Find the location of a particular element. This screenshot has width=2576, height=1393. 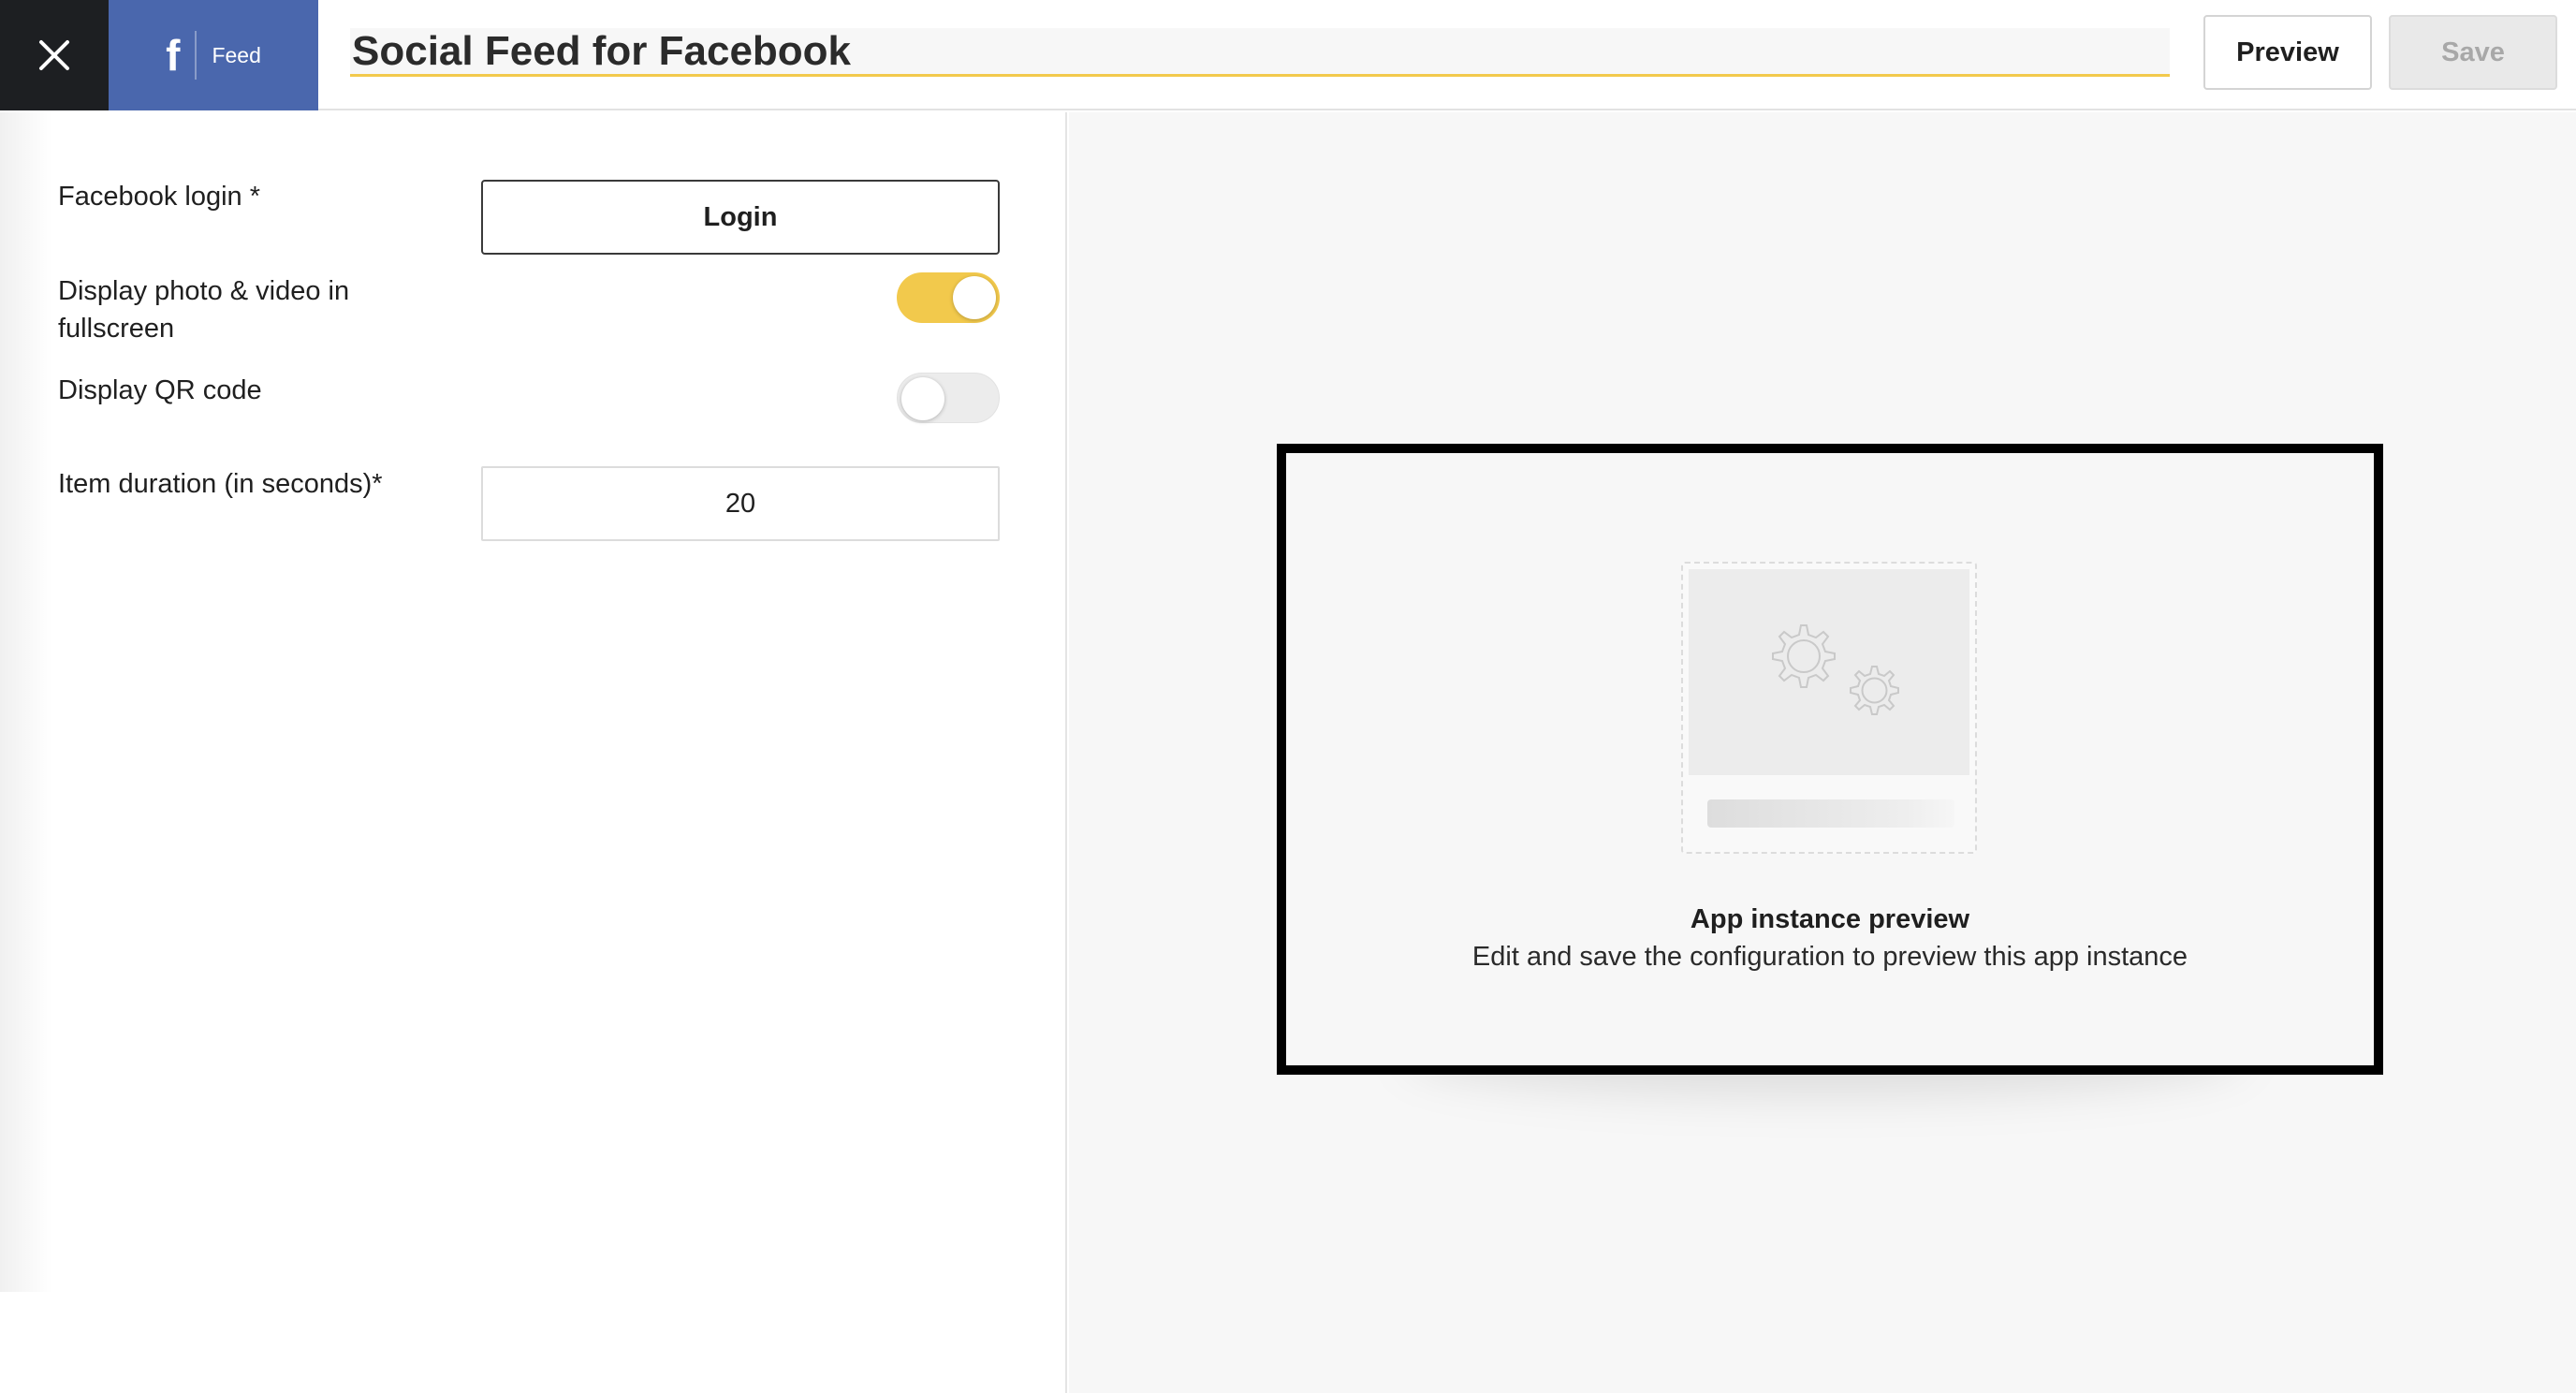

fullscreen-label-line1: Display photo & video in is located at coordinates (204, 291).